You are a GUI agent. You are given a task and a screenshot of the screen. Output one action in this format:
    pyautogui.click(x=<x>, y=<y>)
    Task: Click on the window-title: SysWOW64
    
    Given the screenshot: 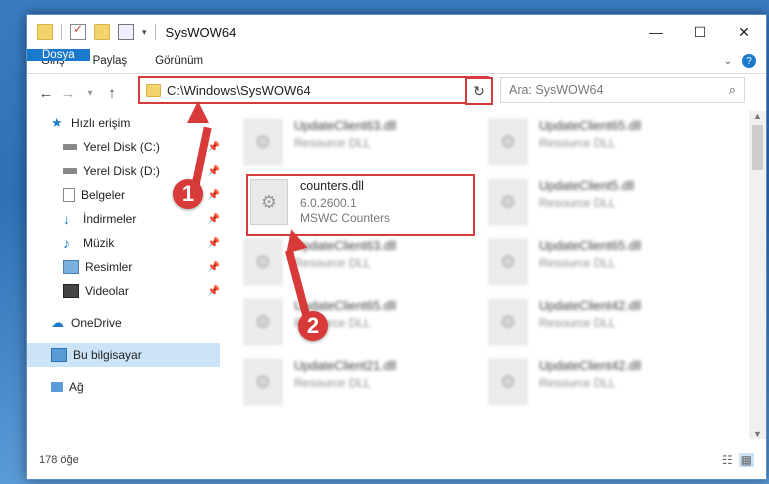 What is the action you would take?
    pyautogui.click(x=201, y=32)
    